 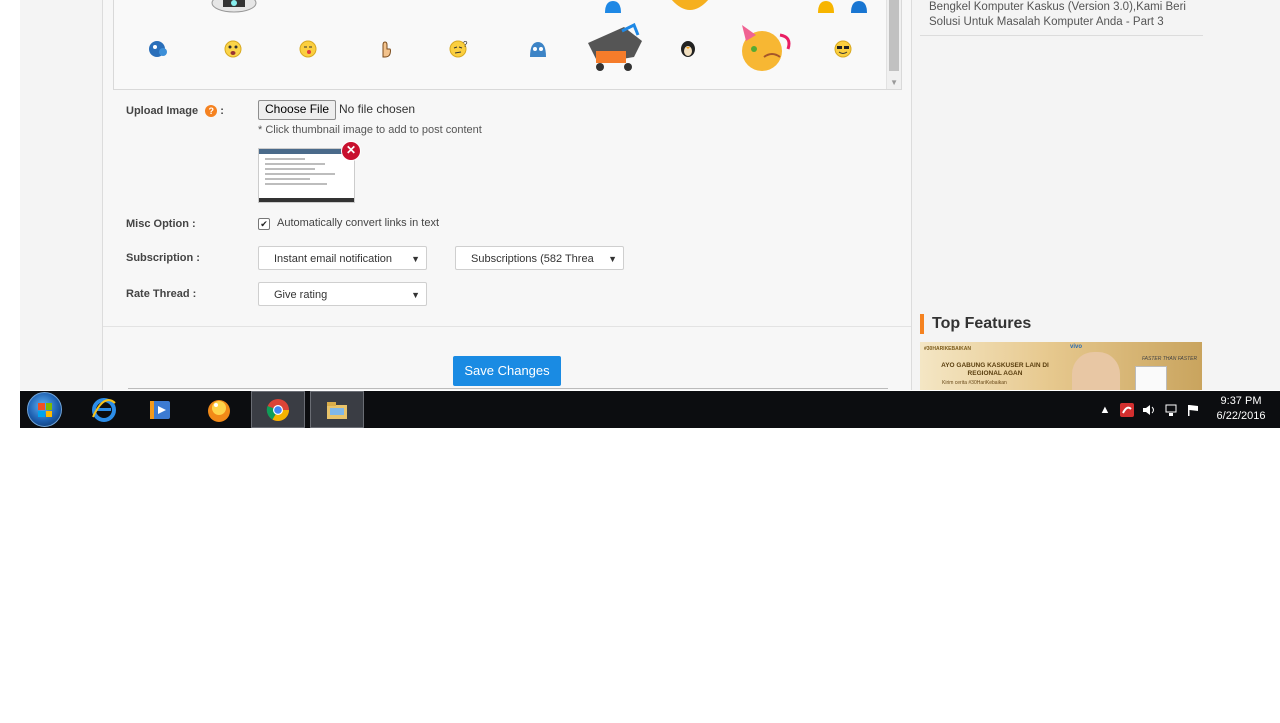 I want to click on emoticon-yellow-burst, so click(x=690, y=6).